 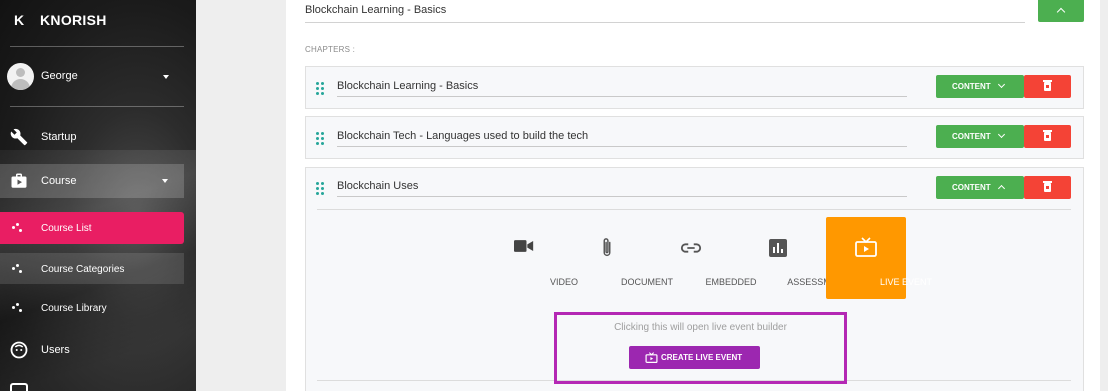 I want to click on user-name: George, so click(x=59, y=76).